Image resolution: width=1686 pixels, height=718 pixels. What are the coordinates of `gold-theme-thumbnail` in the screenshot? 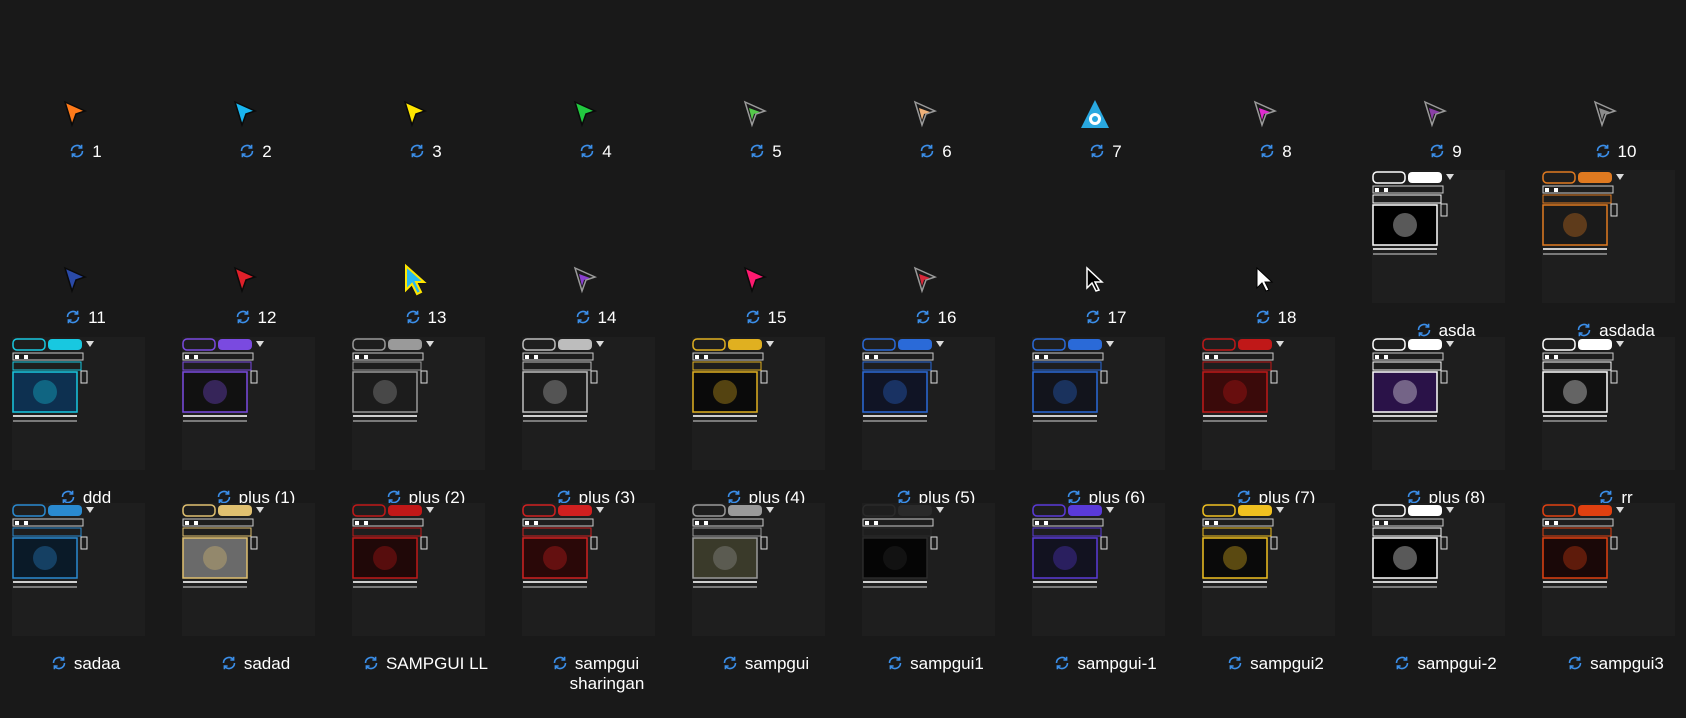 It's located at (248, 569).